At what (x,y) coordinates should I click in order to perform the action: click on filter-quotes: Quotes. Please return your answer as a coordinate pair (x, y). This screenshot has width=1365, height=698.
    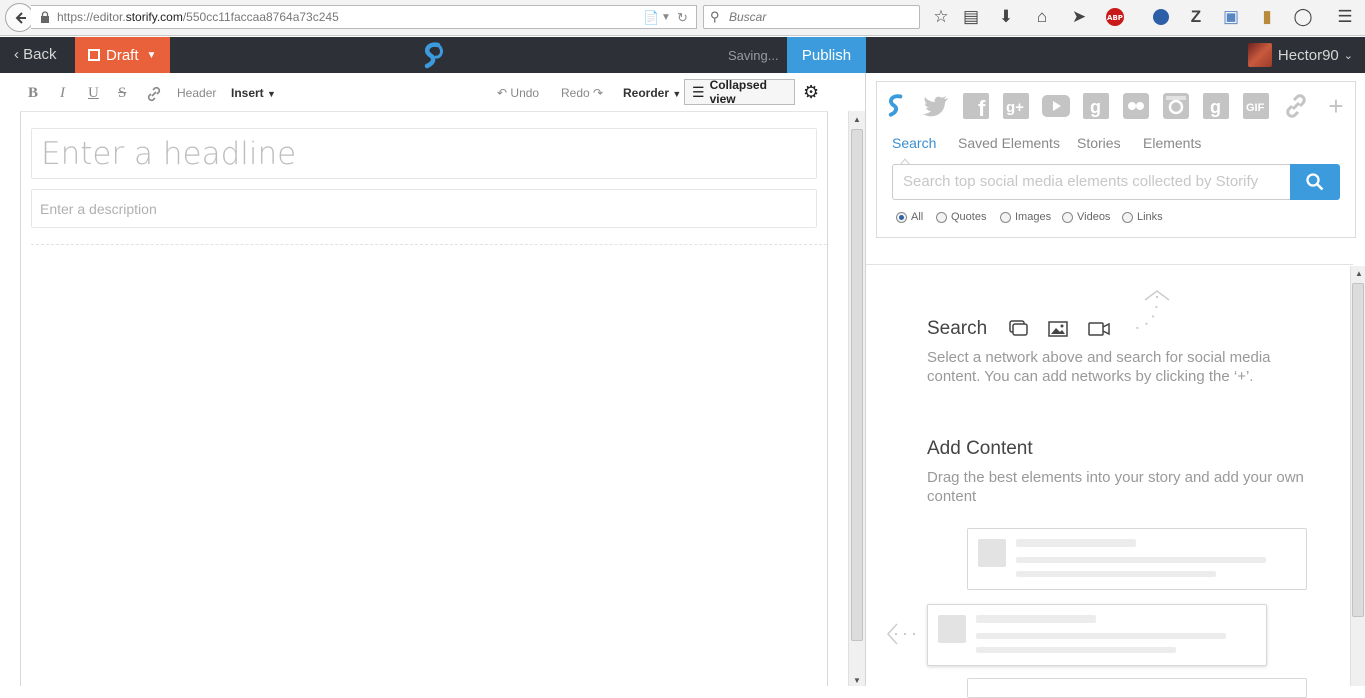
    Looking at the image, I should click on (961, 217).